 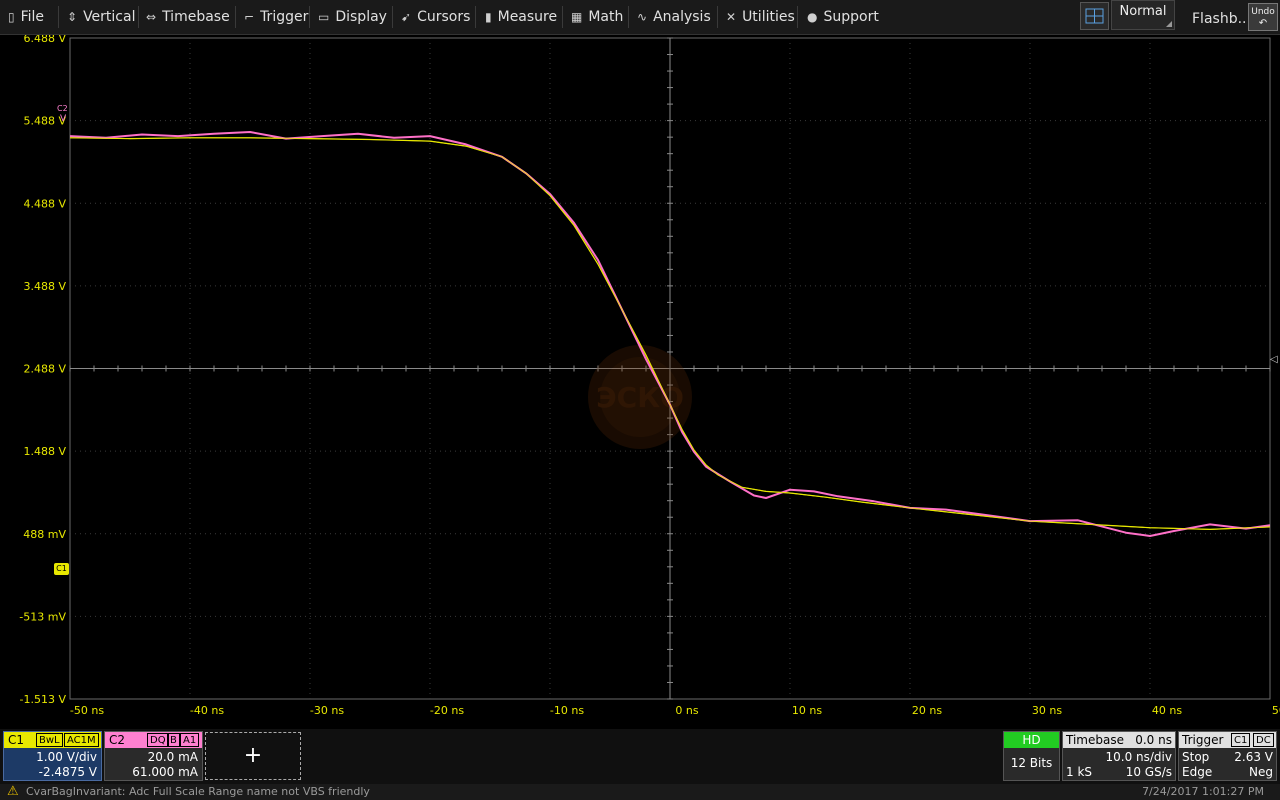 I want to click on menu-timebase: ⇔ Timebase, so click(x=188, y=17).